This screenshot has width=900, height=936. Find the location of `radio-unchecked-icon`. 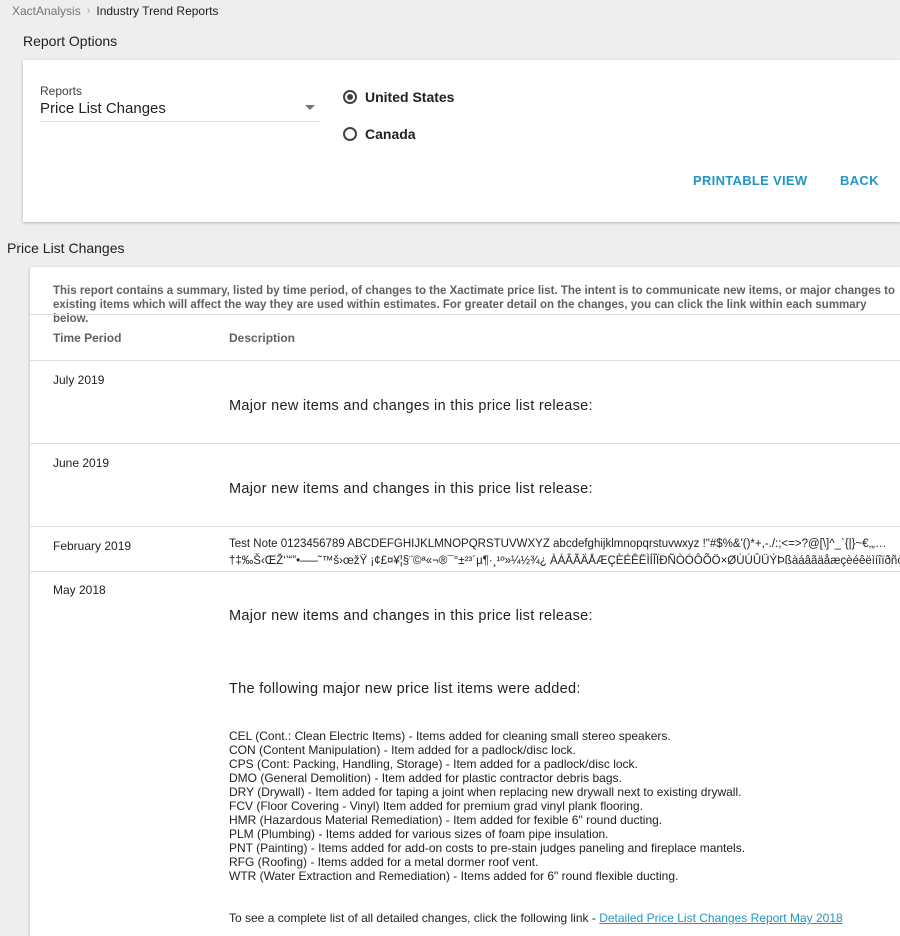

radio-unchecked-icon is located at coordinates (350, 134).